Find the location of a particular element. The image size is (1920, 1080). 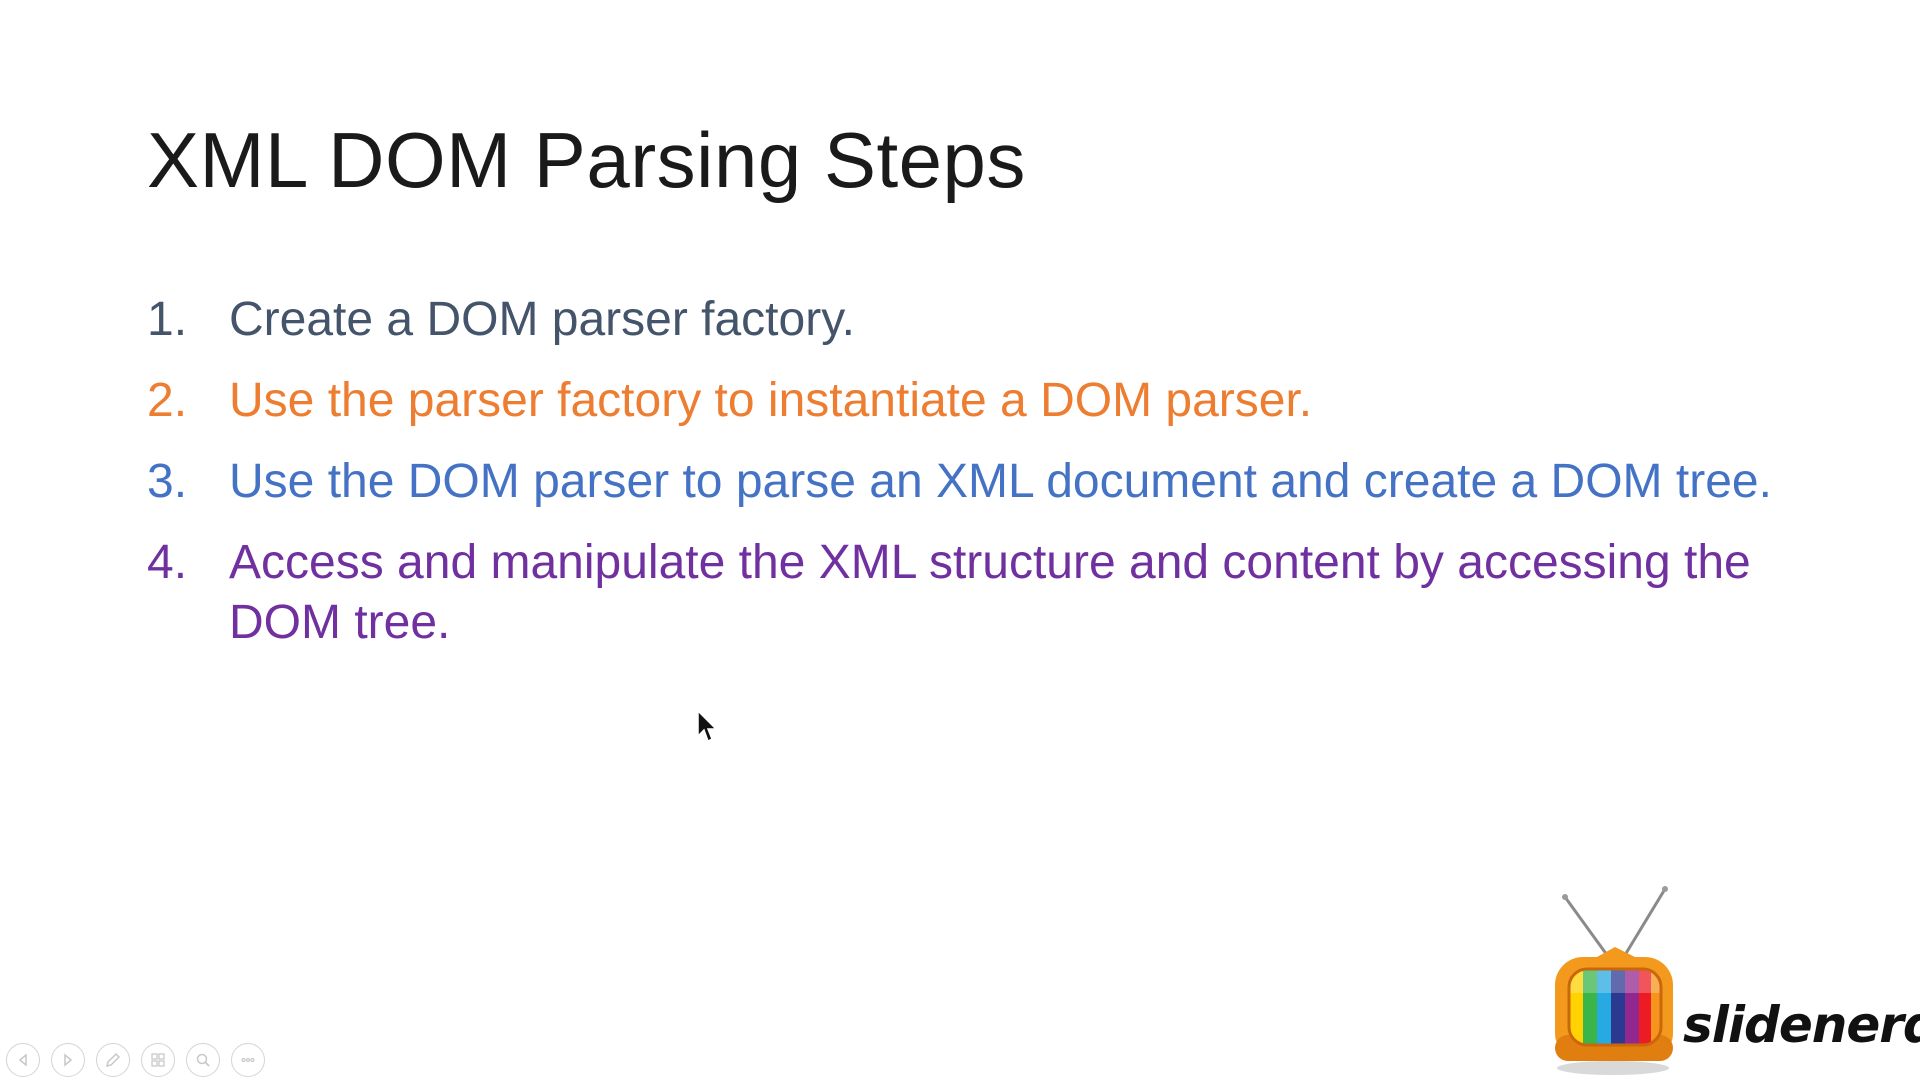

logo-wordmark: slidenerd is located at coordinates (1801, 1025).